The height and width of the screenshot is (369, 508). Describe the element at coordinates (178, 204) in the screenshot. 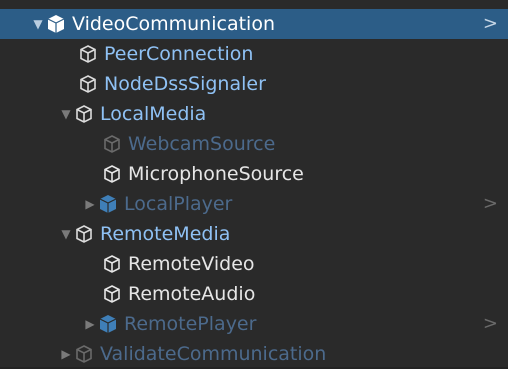

I see `hierarchy-item-label: LocalPlayer` at that location.